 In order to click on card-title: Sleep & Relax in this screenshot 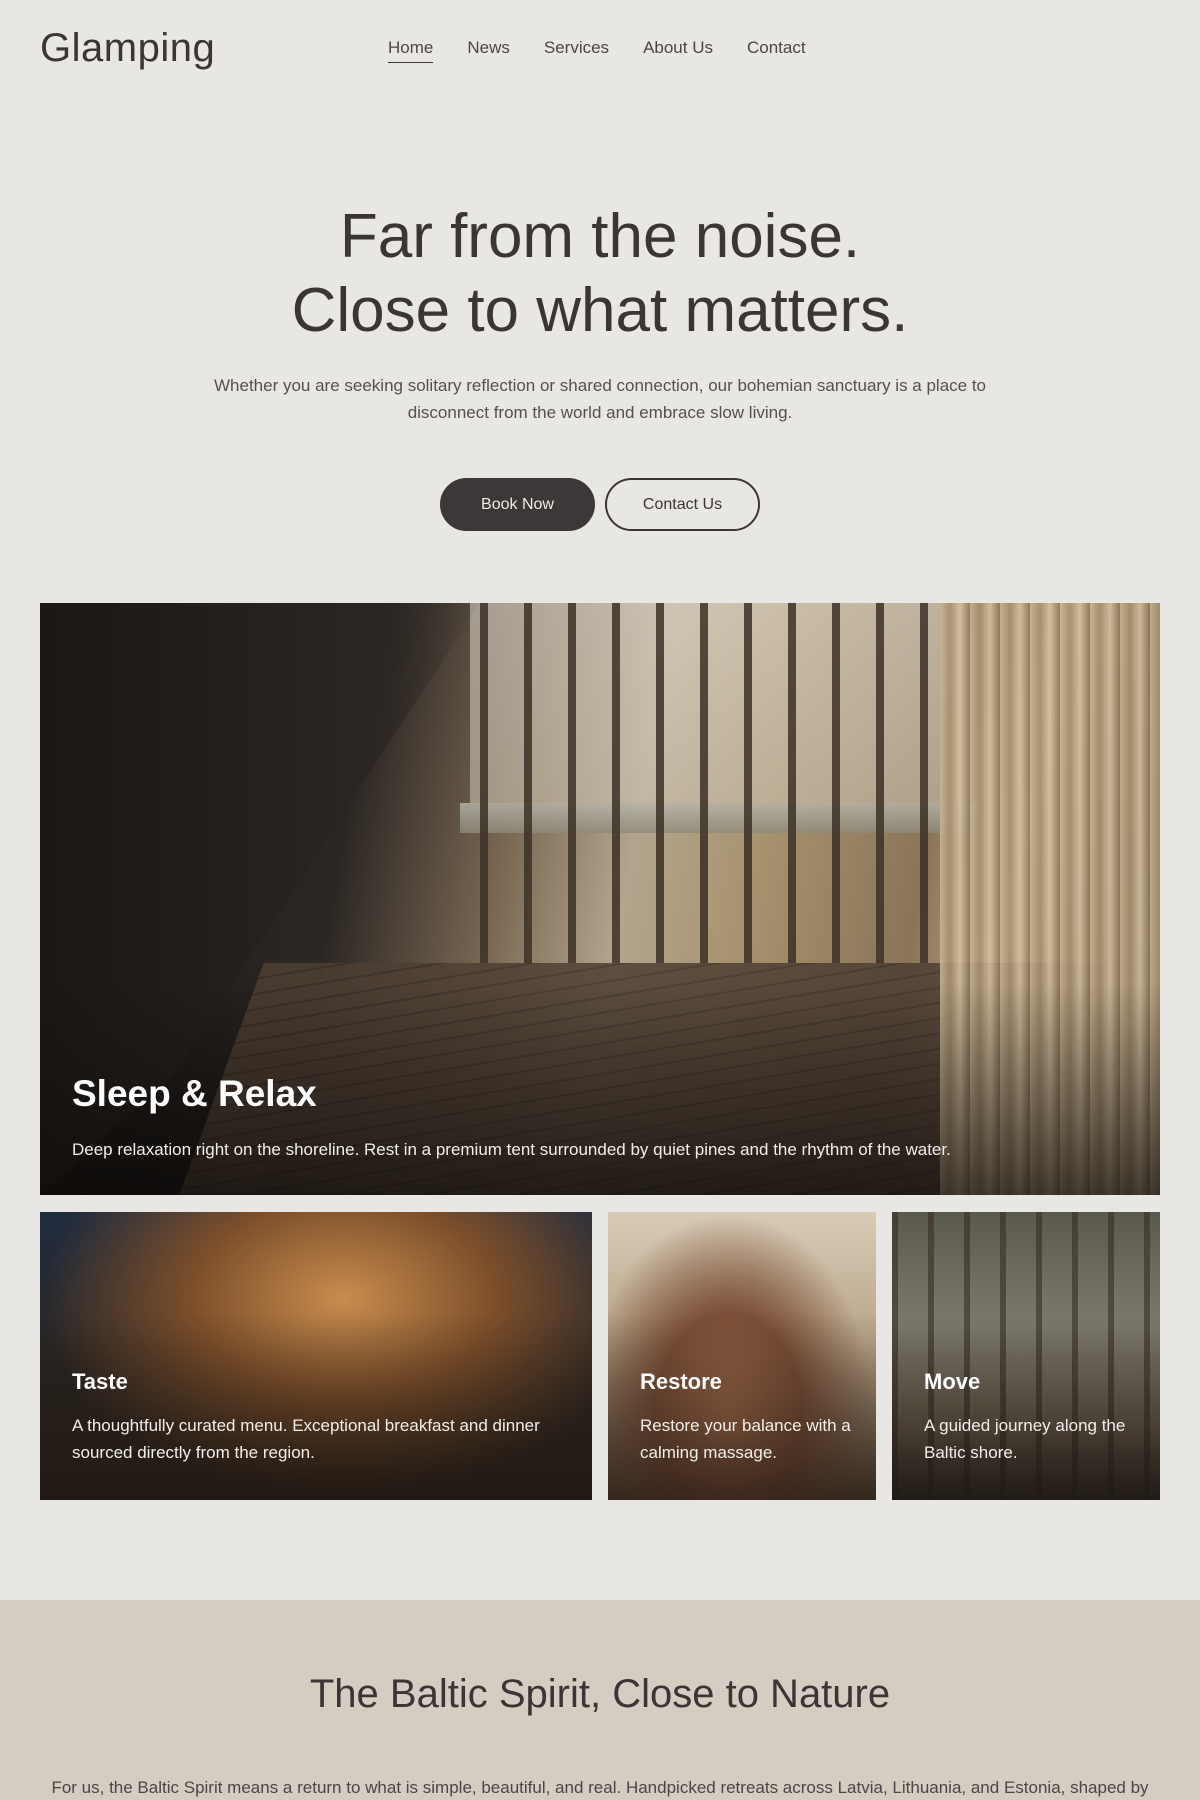, I will do `click(194, 1093)`.